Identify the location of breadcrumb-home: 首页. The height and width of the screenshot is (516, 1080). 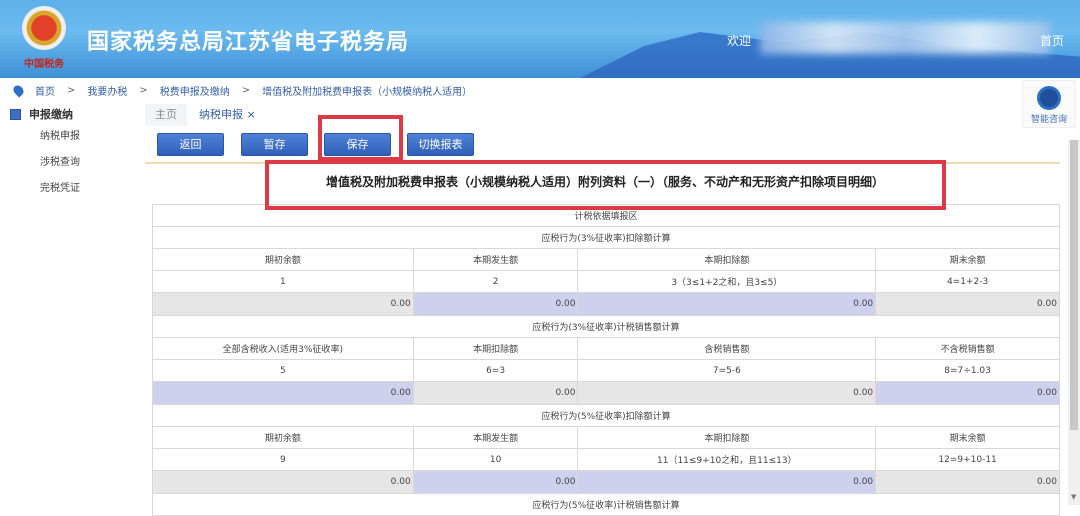
(45, 90).